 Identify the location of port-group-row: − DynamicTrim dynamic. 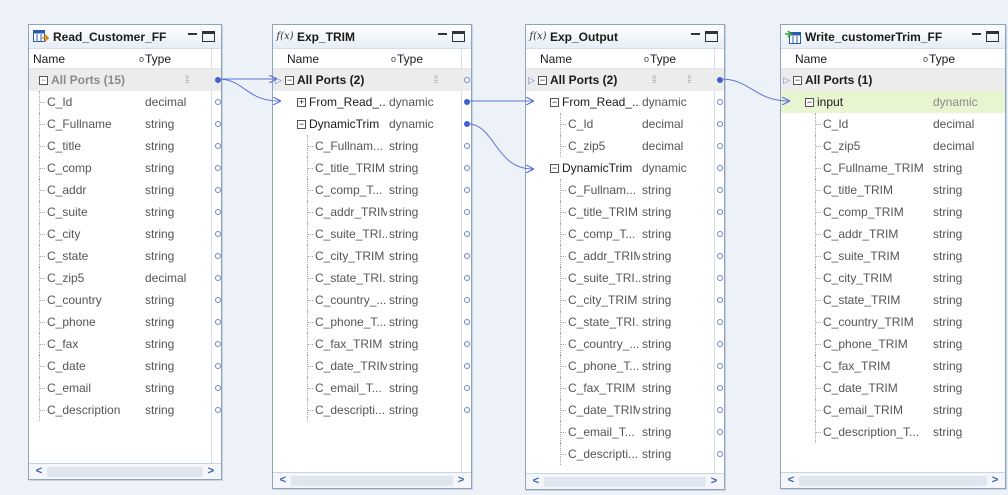
(372, 124).